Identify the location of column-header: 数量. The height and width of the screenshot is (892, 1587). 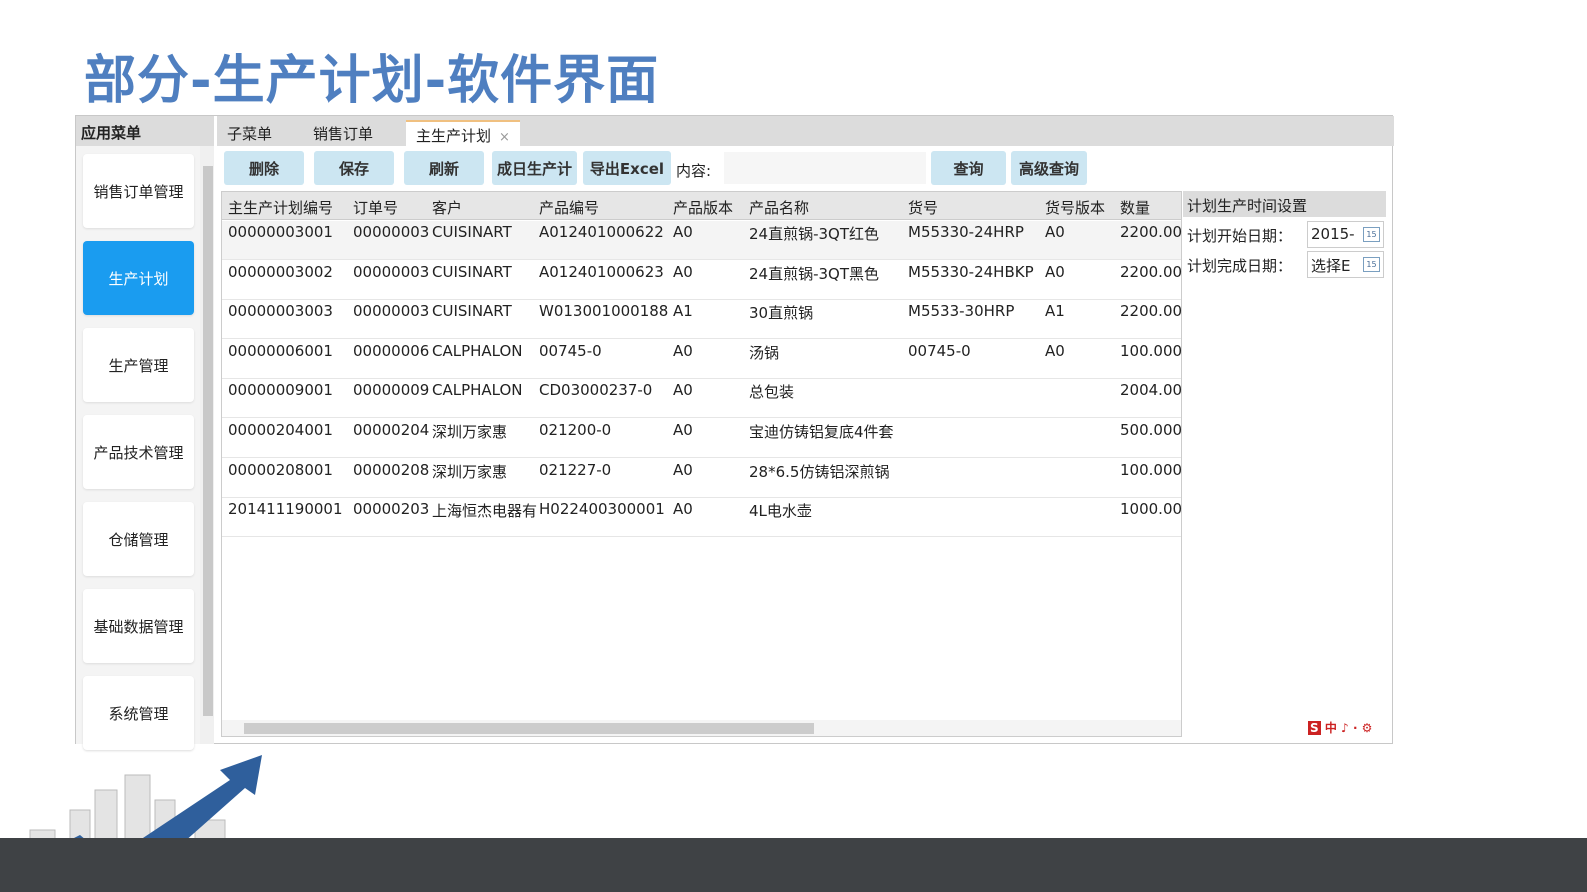
(1151, 207).